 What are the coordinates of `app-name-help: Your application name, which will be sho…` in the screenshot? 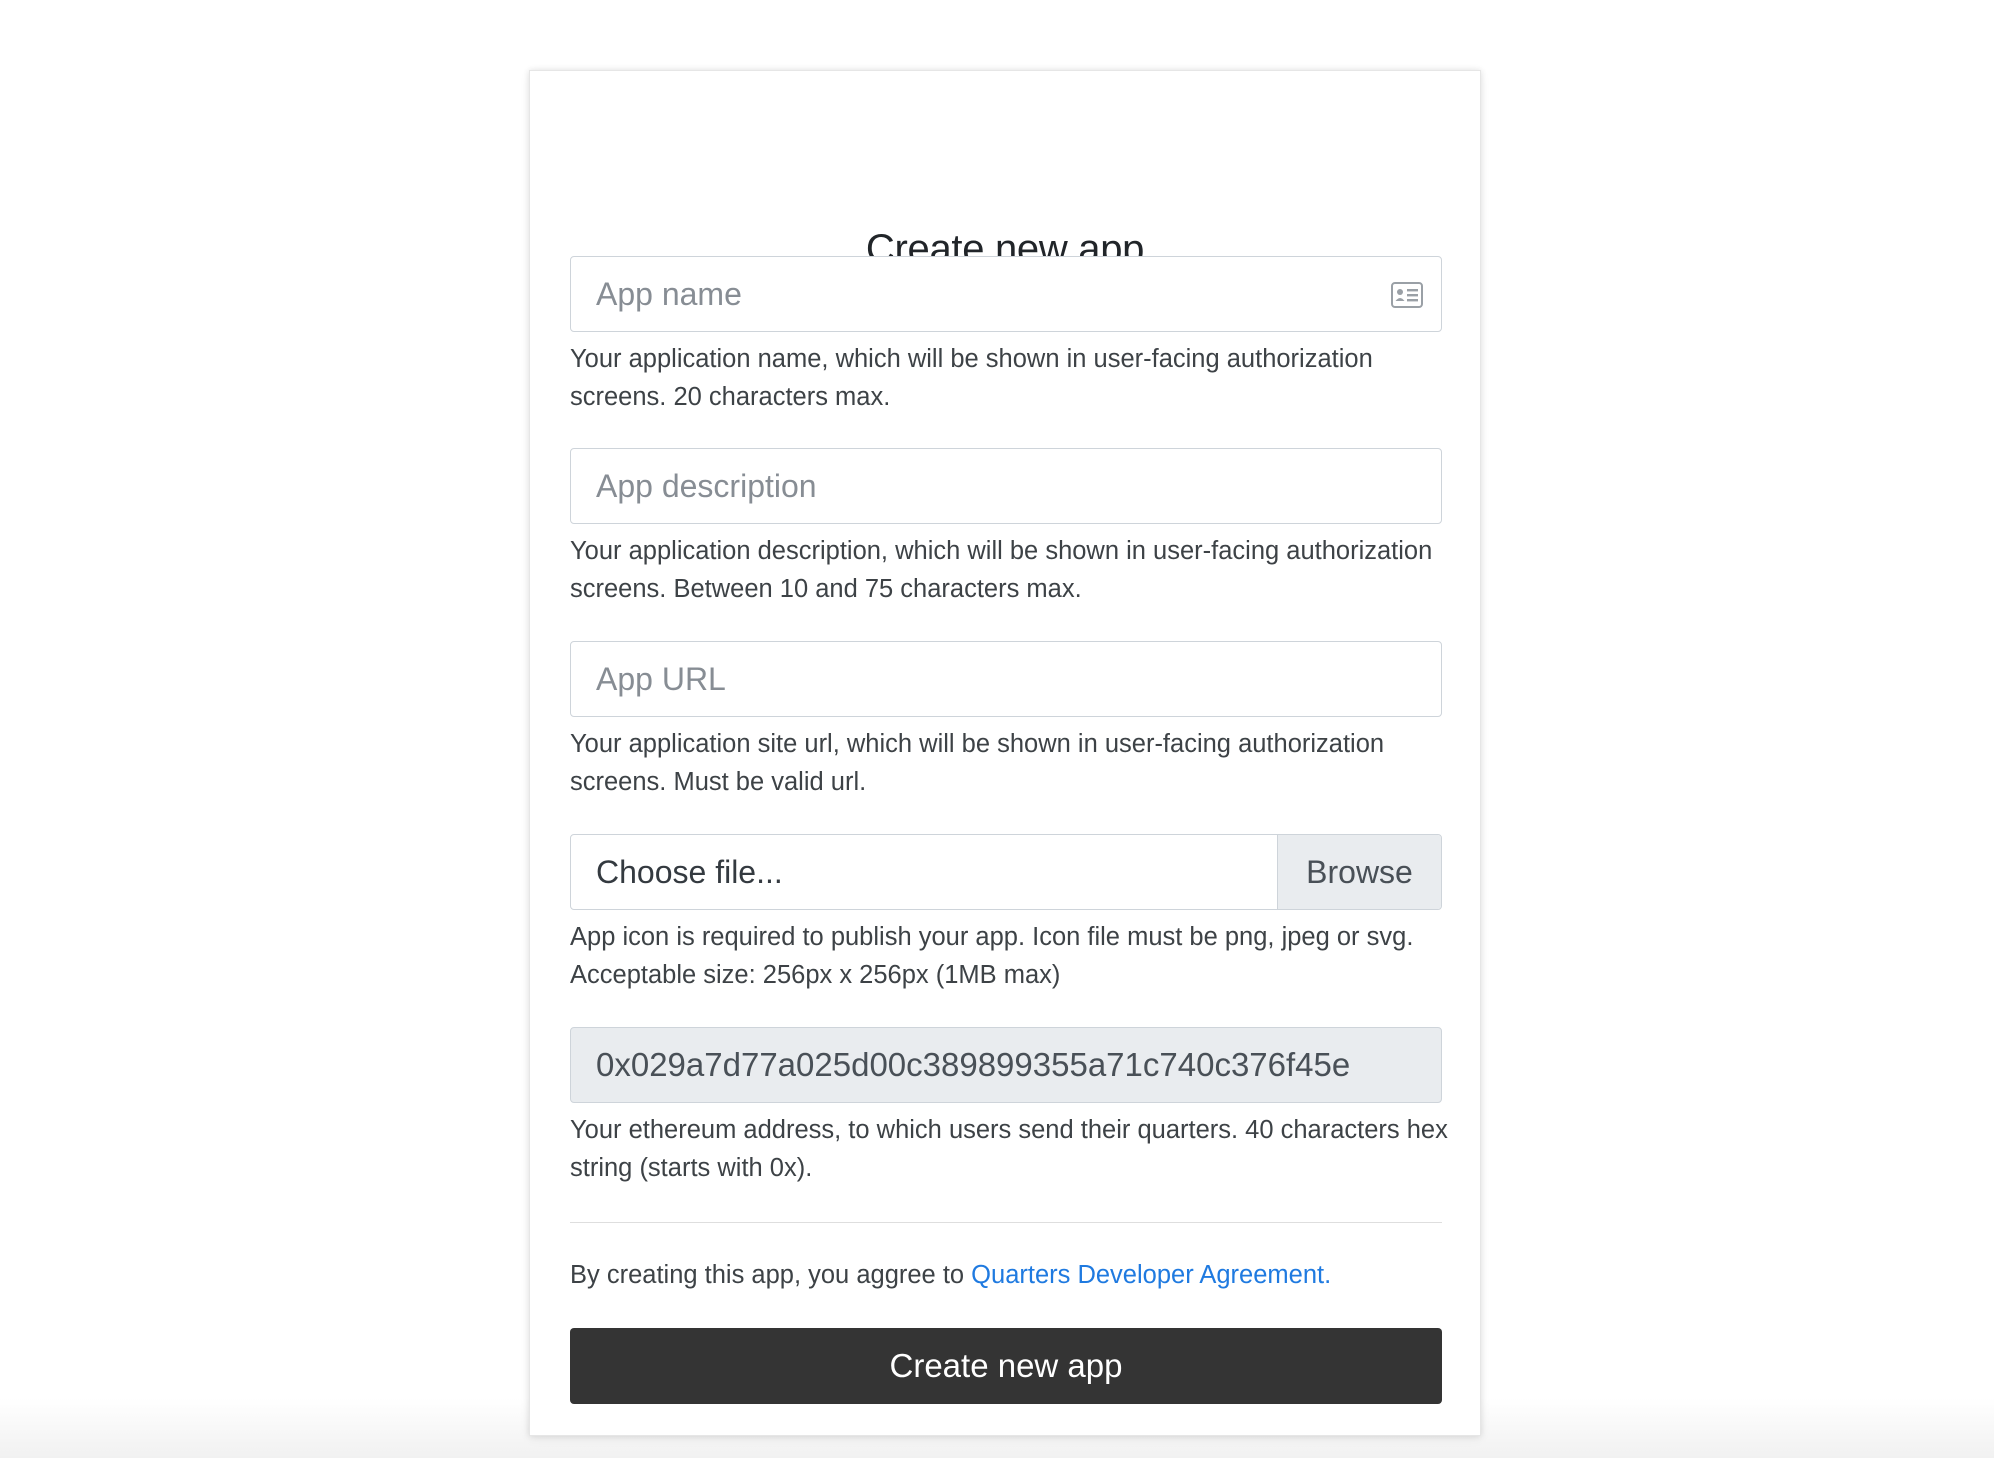 It's located at (971, 378).